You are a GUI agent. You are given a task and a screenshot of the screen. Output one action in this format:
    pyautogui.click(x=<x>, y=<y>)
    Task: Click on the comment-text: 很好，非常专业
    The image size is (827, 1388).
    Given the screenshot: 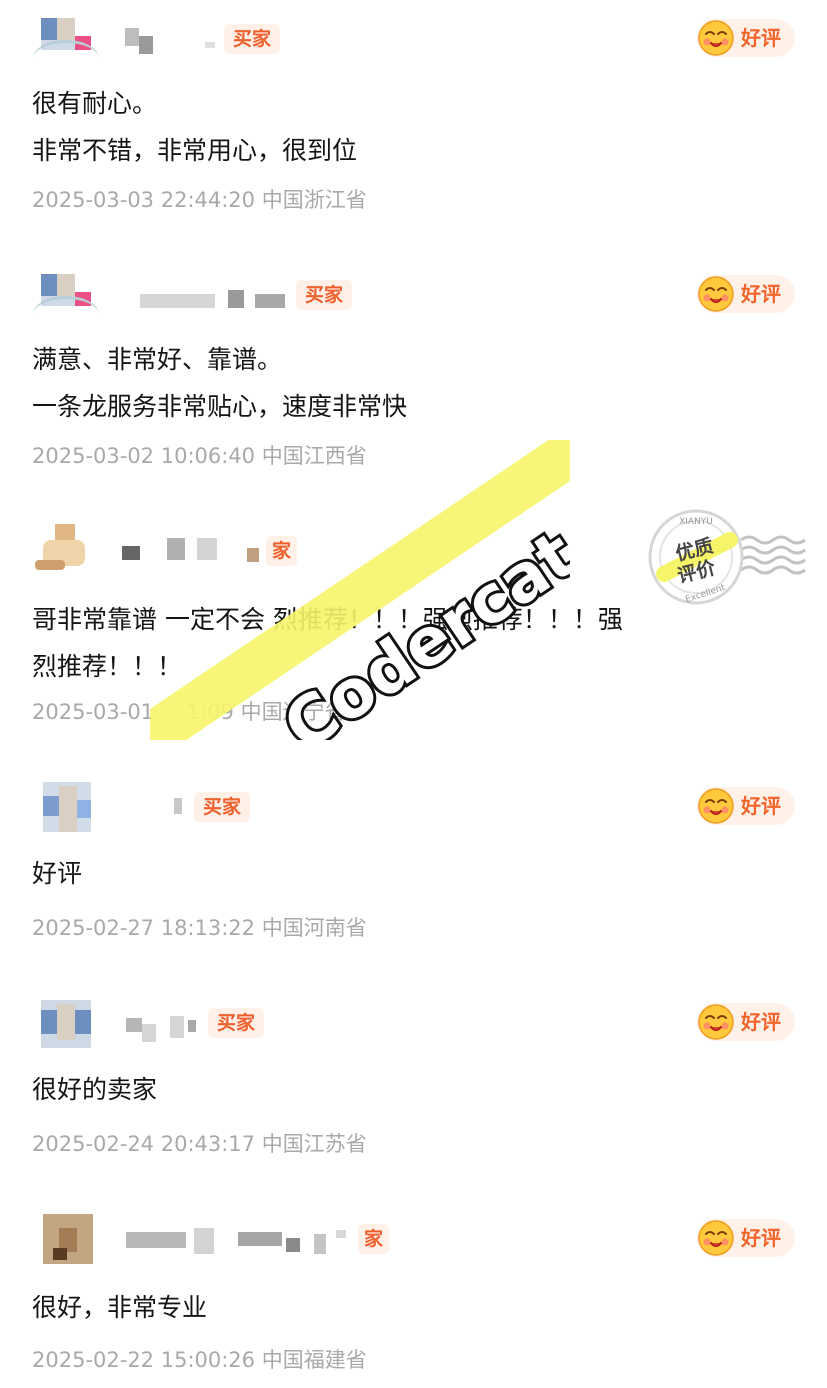 What is the action you would take?
    pyautogui.click(x=120, y=1307)
    